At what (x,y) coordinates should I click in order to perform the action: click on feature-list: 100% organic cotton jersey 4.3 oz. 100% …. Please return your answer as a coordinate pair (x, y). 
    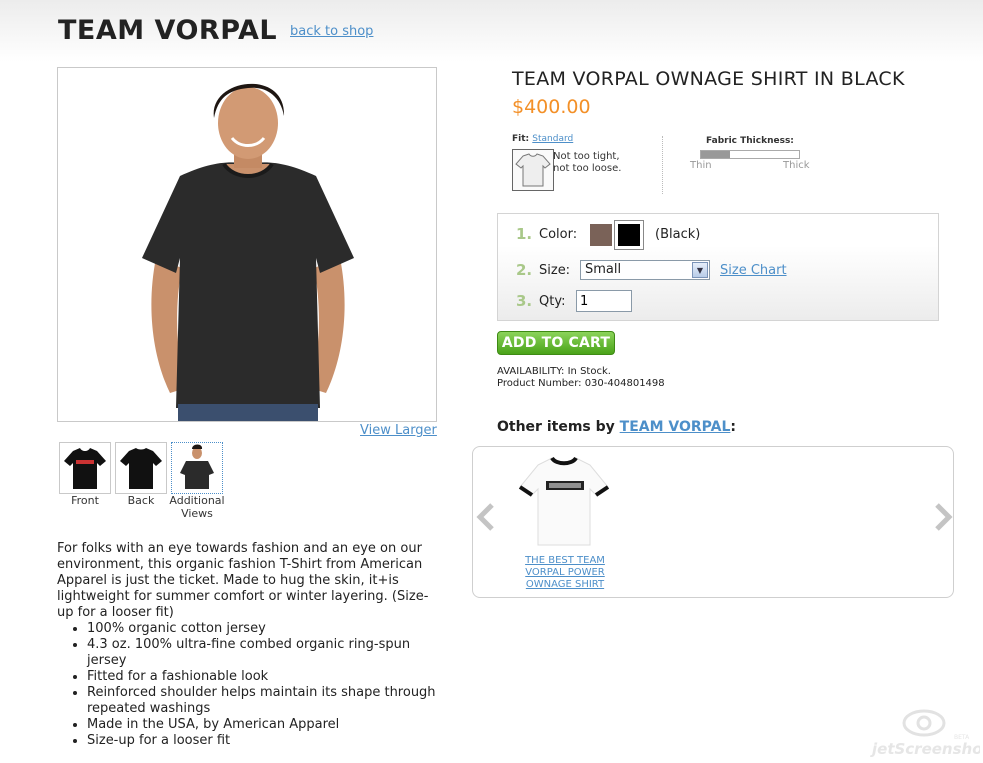
    Looking at the image, I should click on (264, 685).